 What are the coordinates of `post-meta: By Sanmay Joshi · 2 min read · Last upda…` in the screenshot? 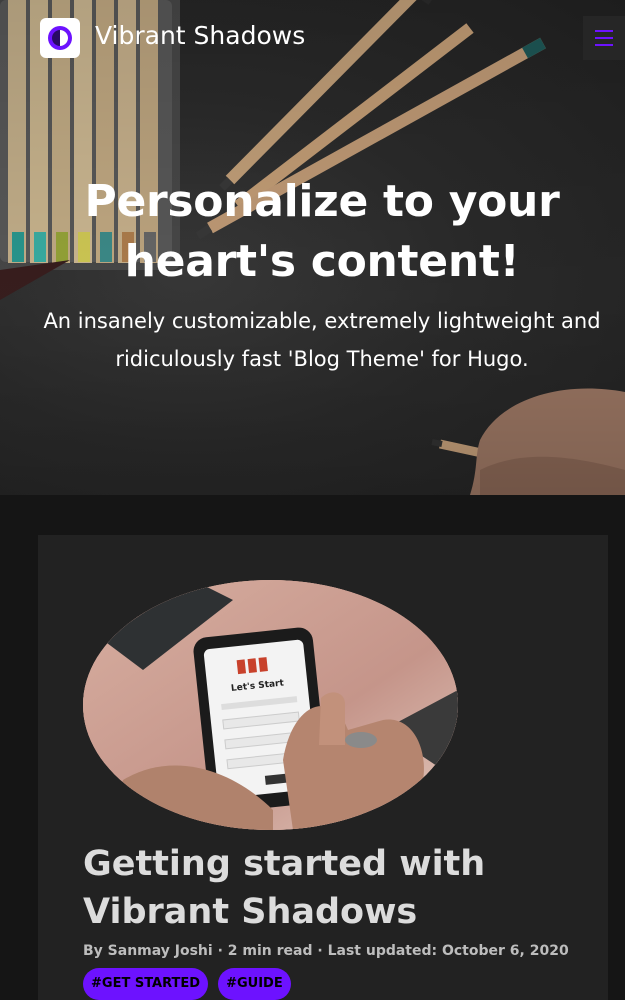 It's located at (333, 951).